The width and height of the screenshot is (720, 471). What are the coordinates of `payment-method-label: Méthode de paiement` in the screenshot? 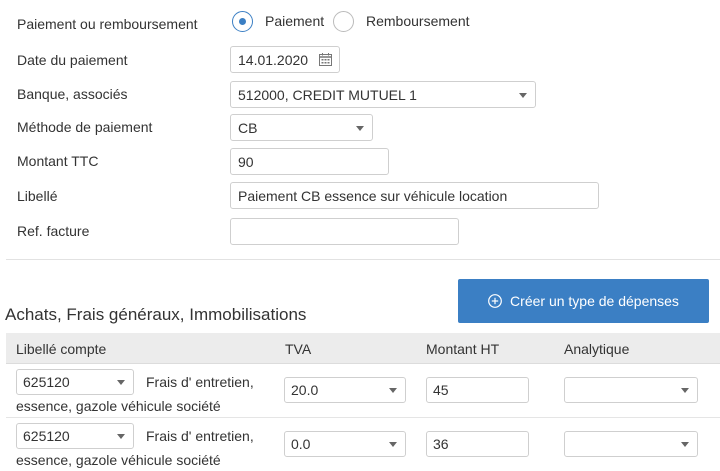 It's located at (85, 127).